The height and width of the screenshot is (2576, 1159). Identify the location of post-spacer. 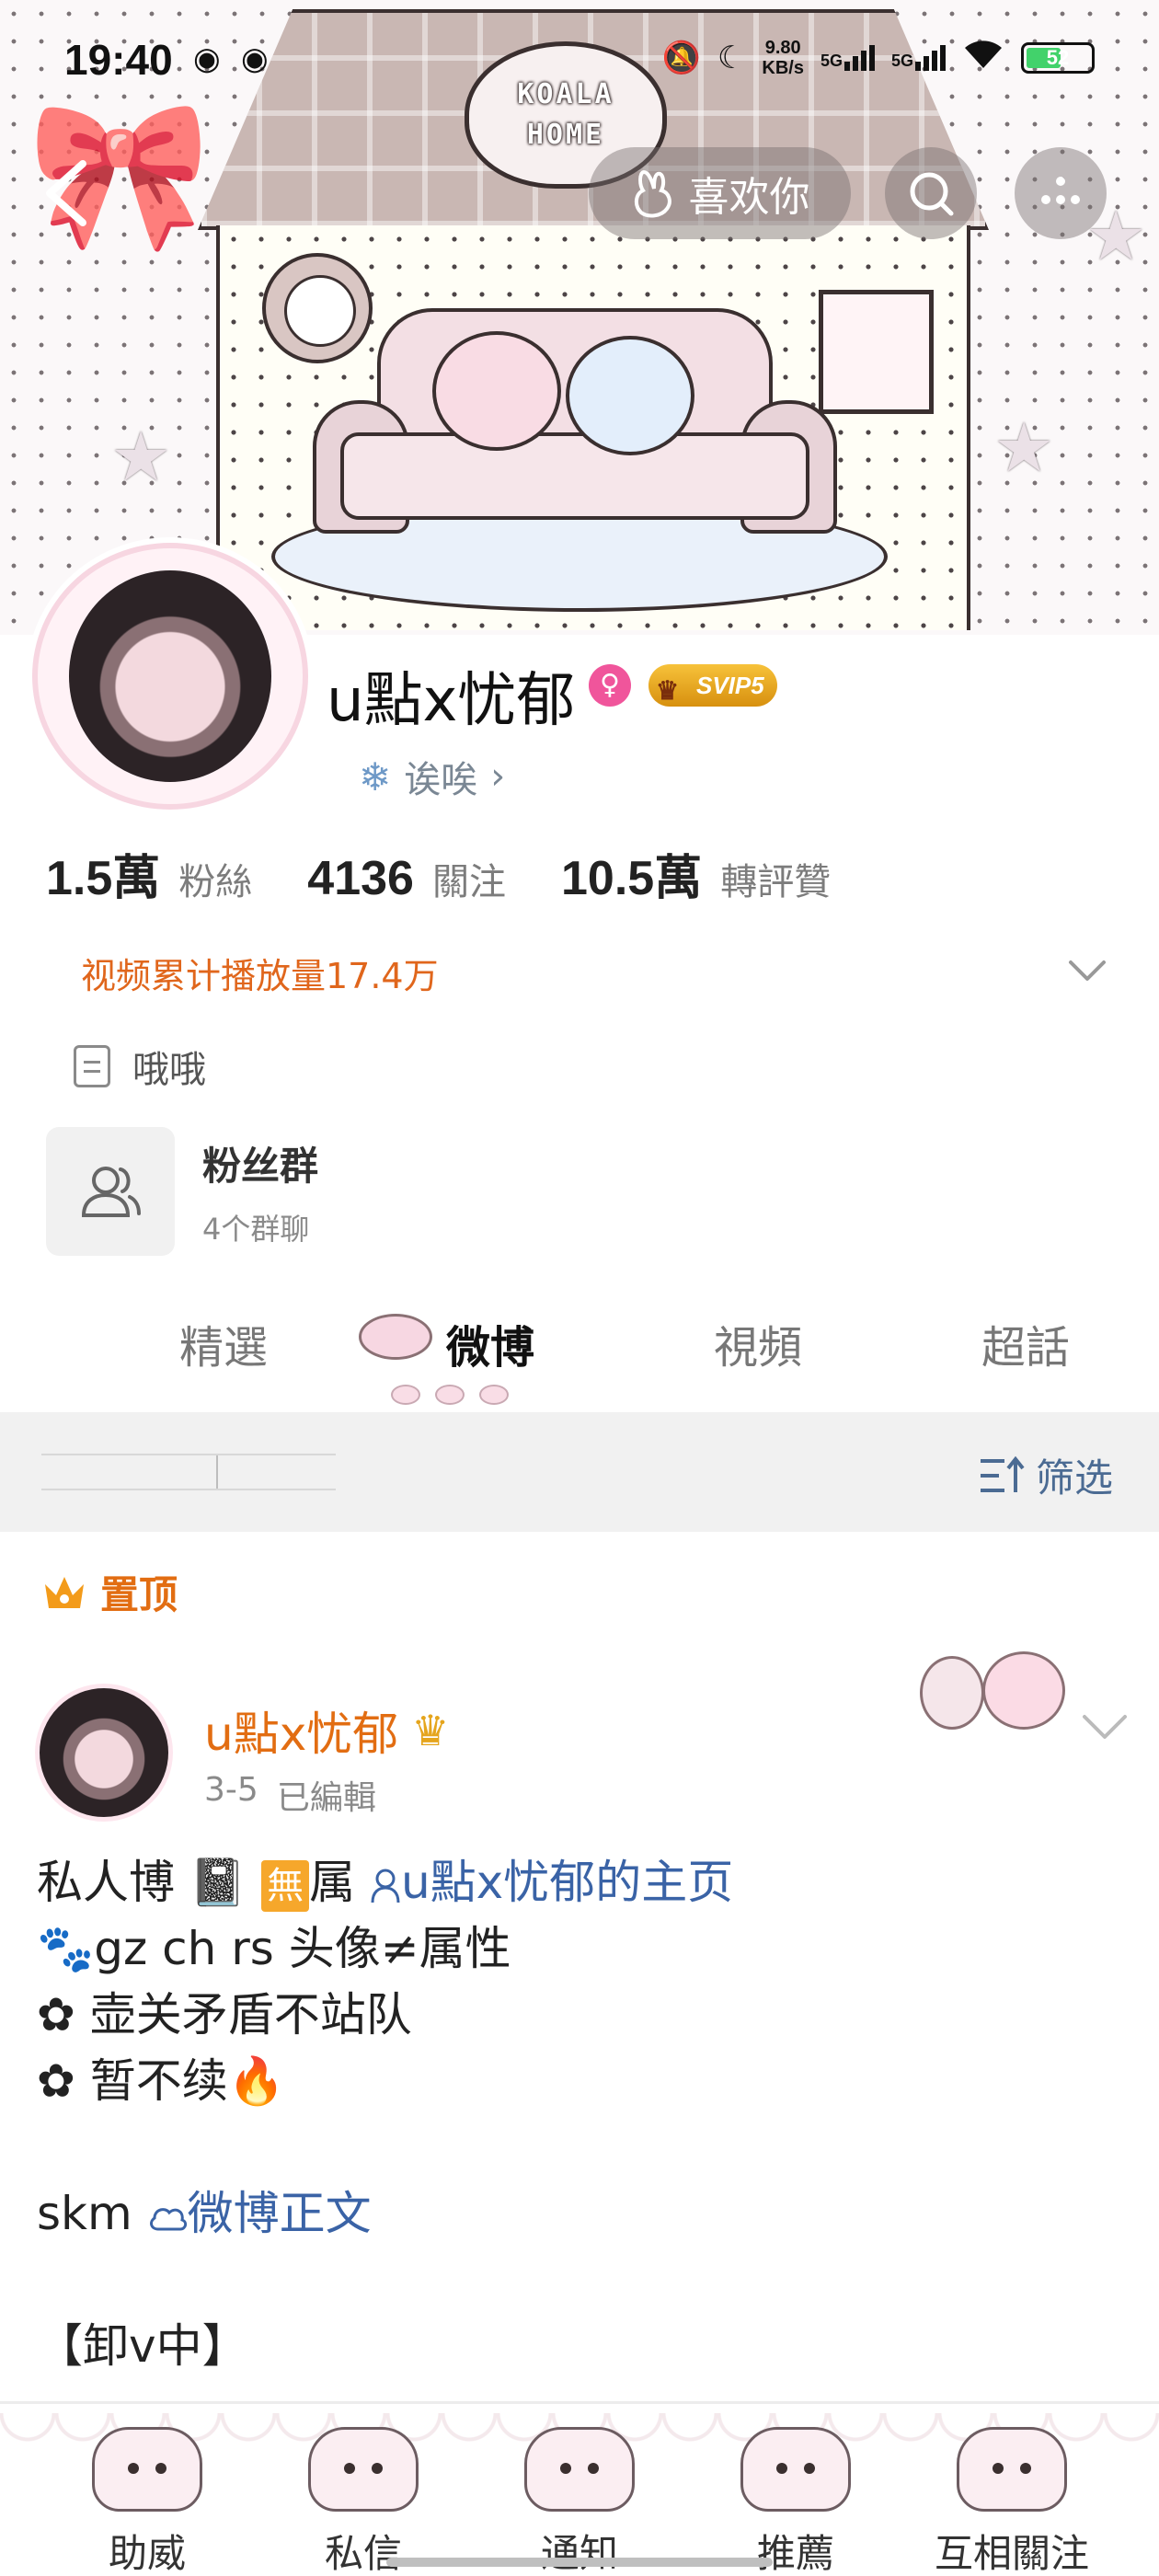
(579, 2280).